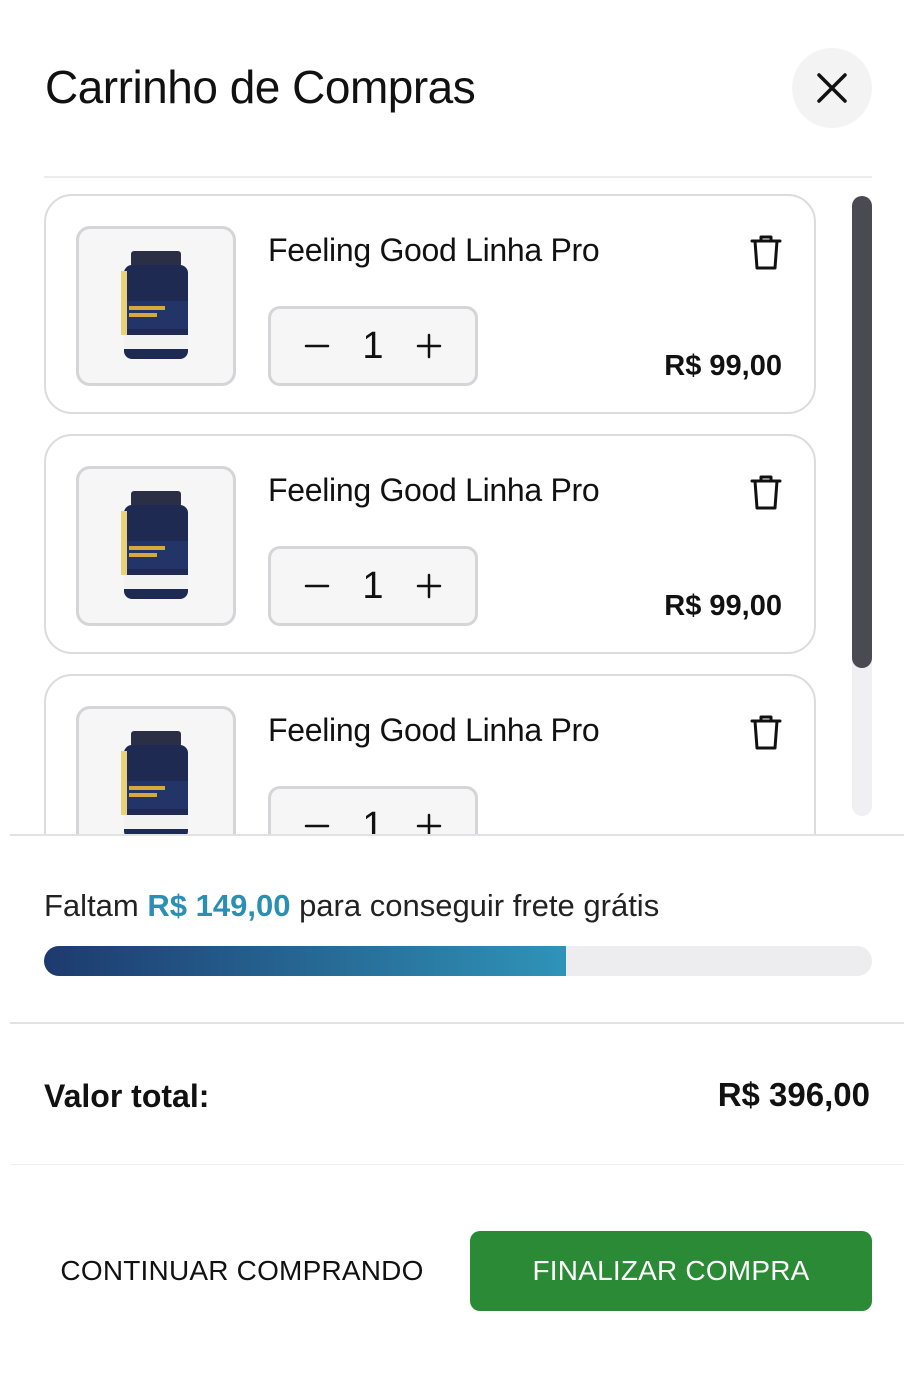 The height and width of the screenshot is (1379, 916). I want to click on scrollbar-thumb, so click(862, 432).